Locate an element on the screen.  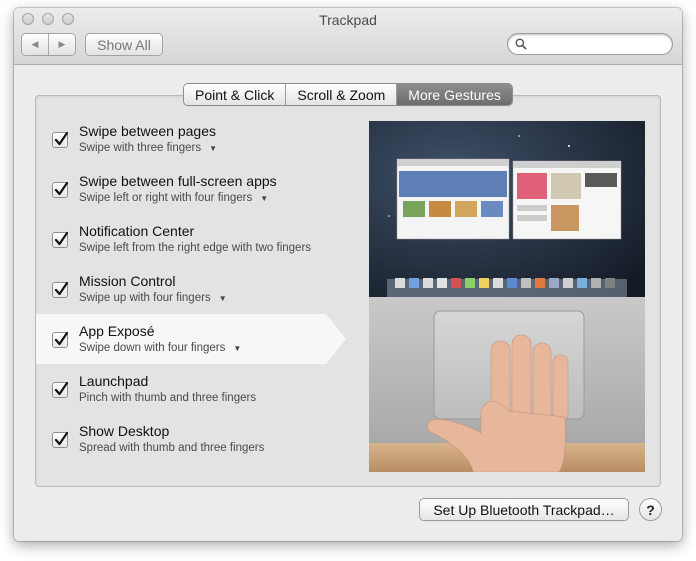
checkbox-swipe-between-pages is located at coordinates (60, 139).